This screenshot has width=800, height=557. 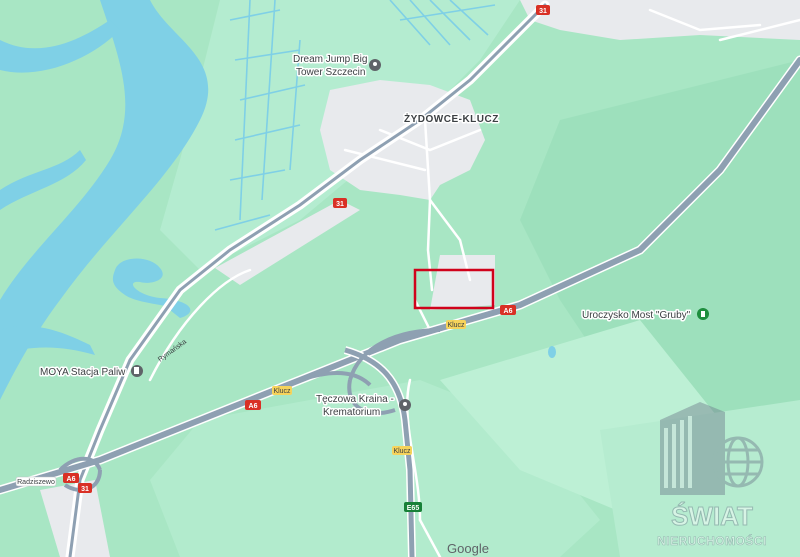 I want to click on fuel-station-icon, so click(x=137, y=371).